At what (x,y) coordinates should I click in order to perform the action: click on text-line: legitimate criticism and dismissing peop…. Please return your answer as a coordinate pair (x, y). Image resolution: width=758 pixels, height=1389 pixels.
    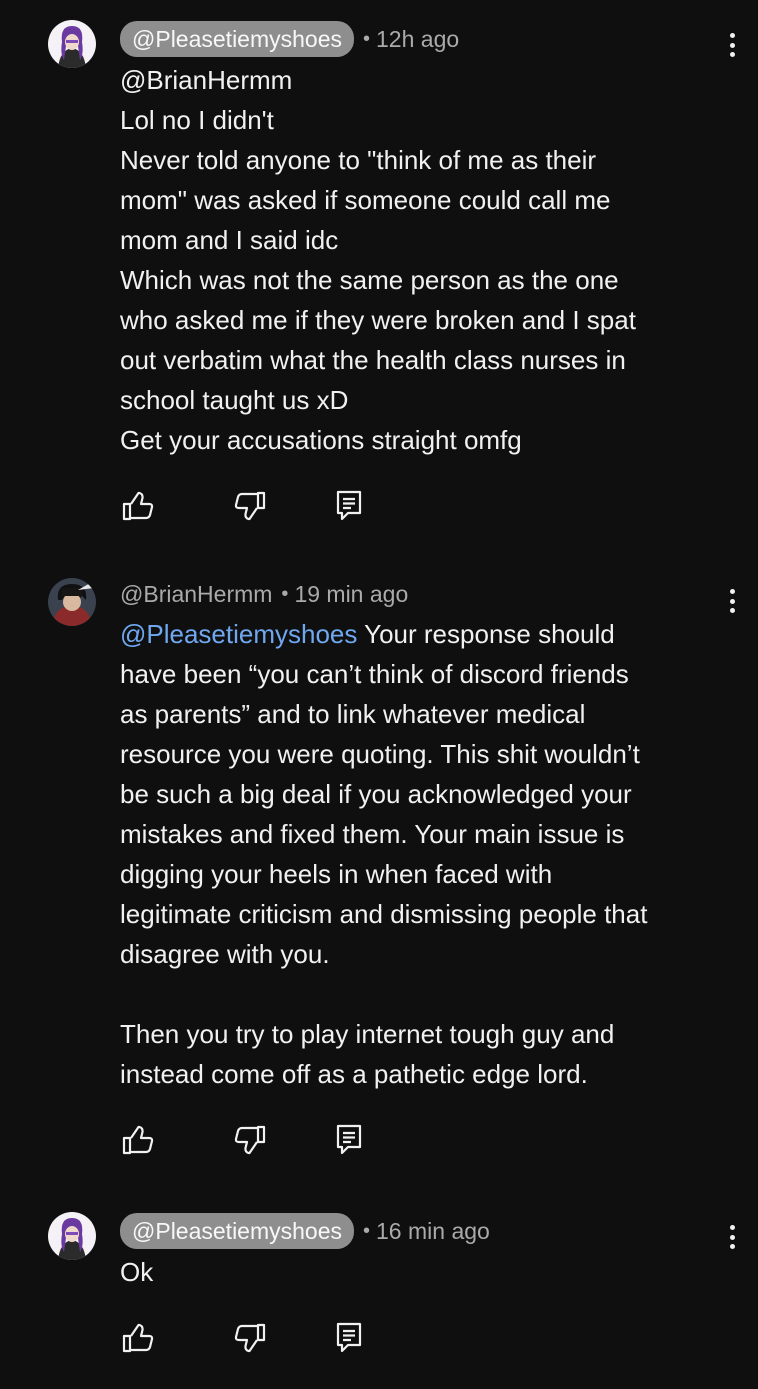
    Looking at the image, I should click on (384, 914).